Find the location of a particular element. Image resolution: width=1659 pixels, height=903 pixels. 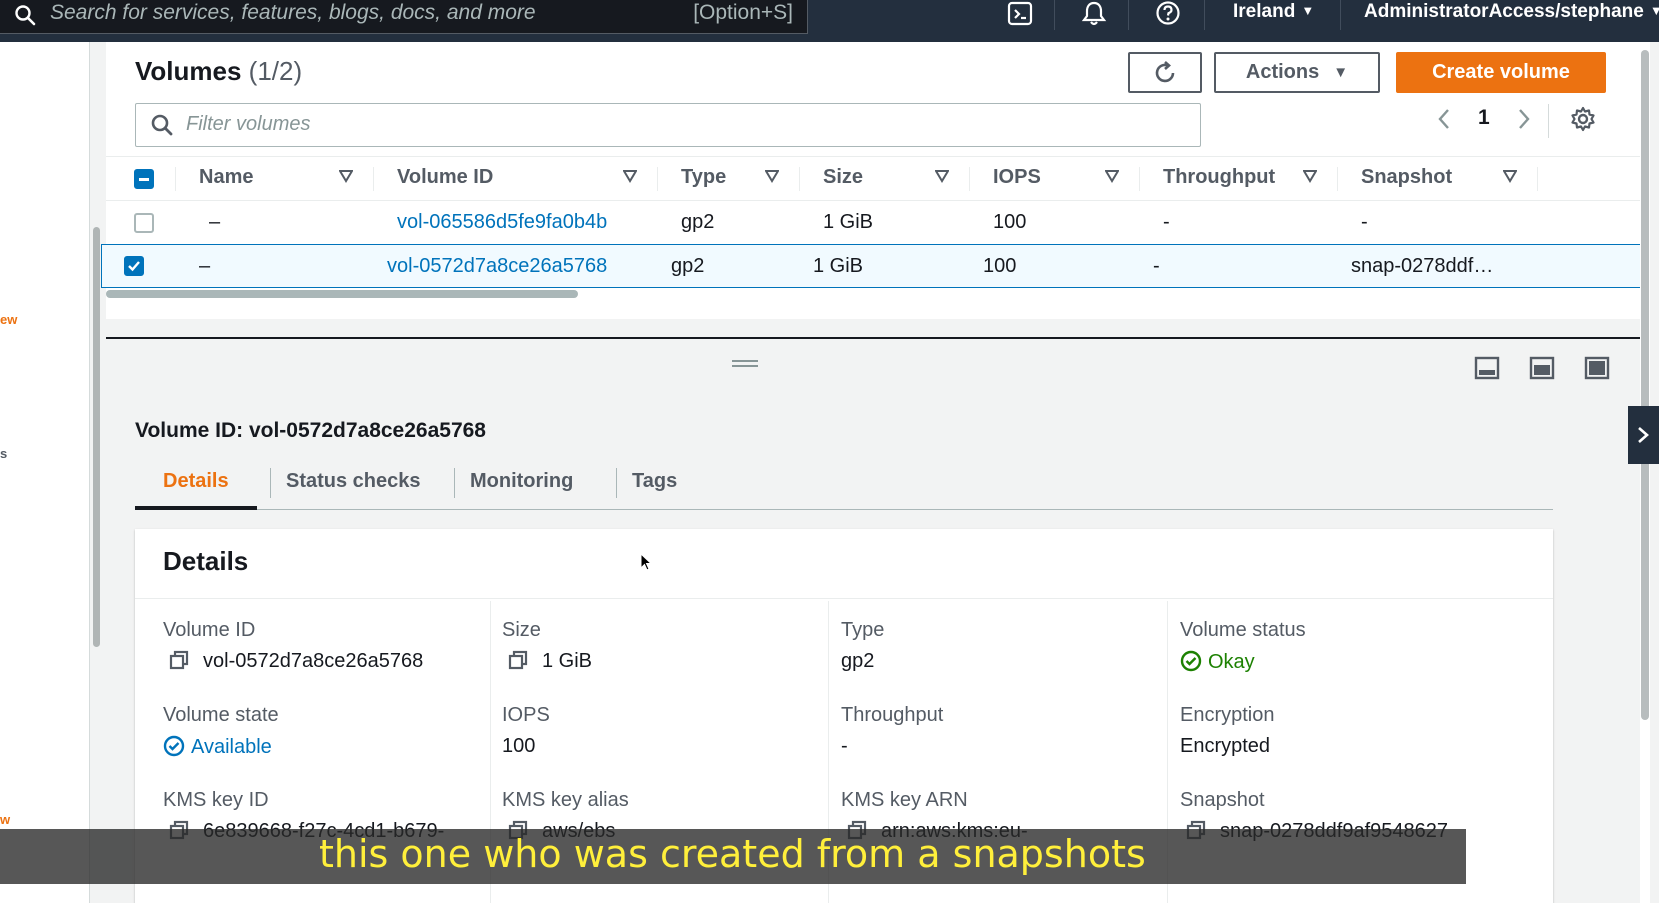

volume-id-link: vol-0572d7a8ce26a5768 is located at coordinates (313, 661).